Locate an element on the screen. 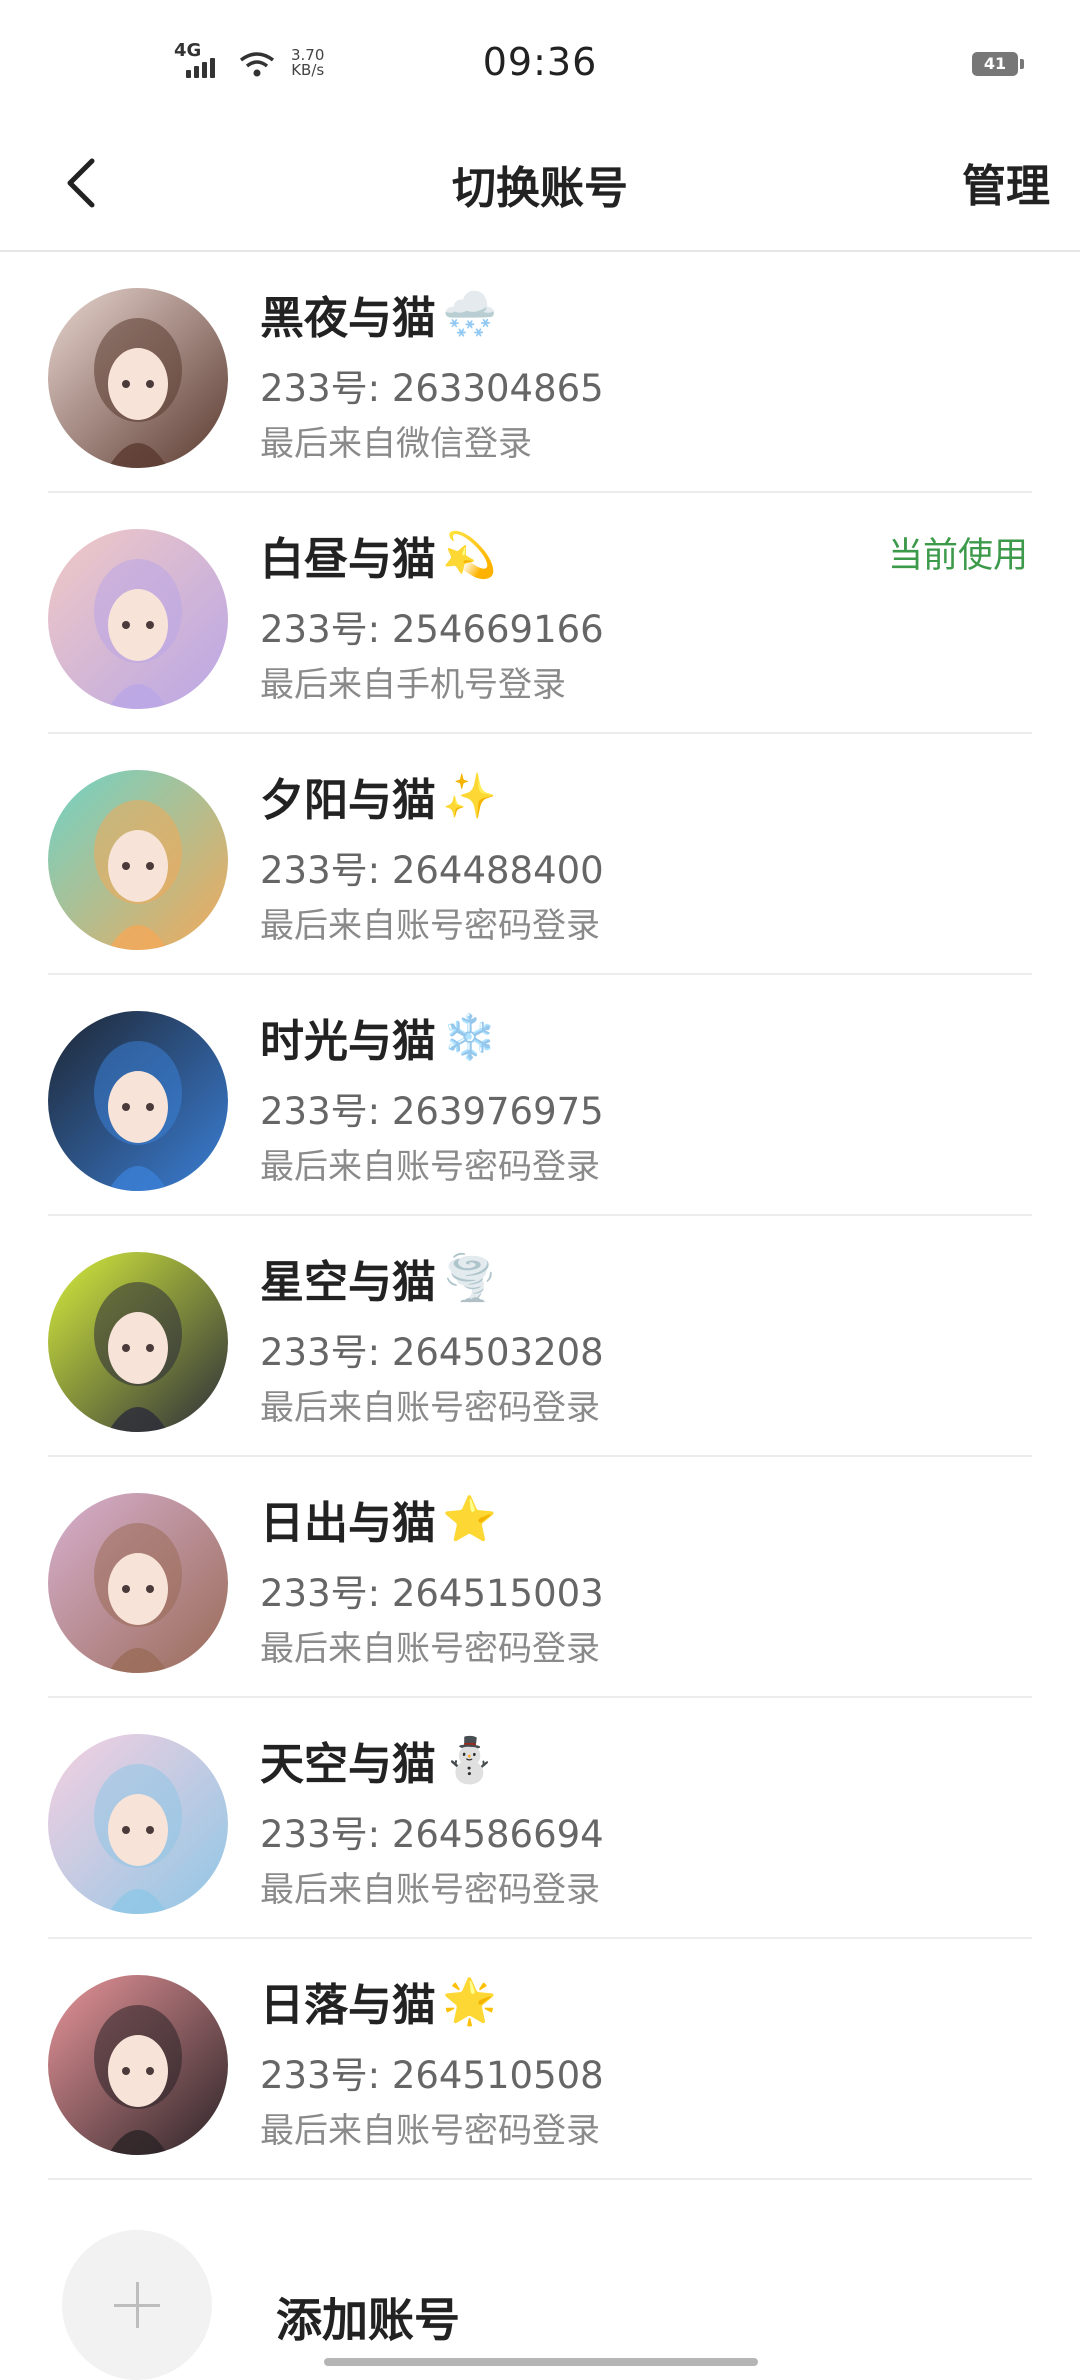  name-emoji-icon: ✨ is located at coordinates (469, 796).